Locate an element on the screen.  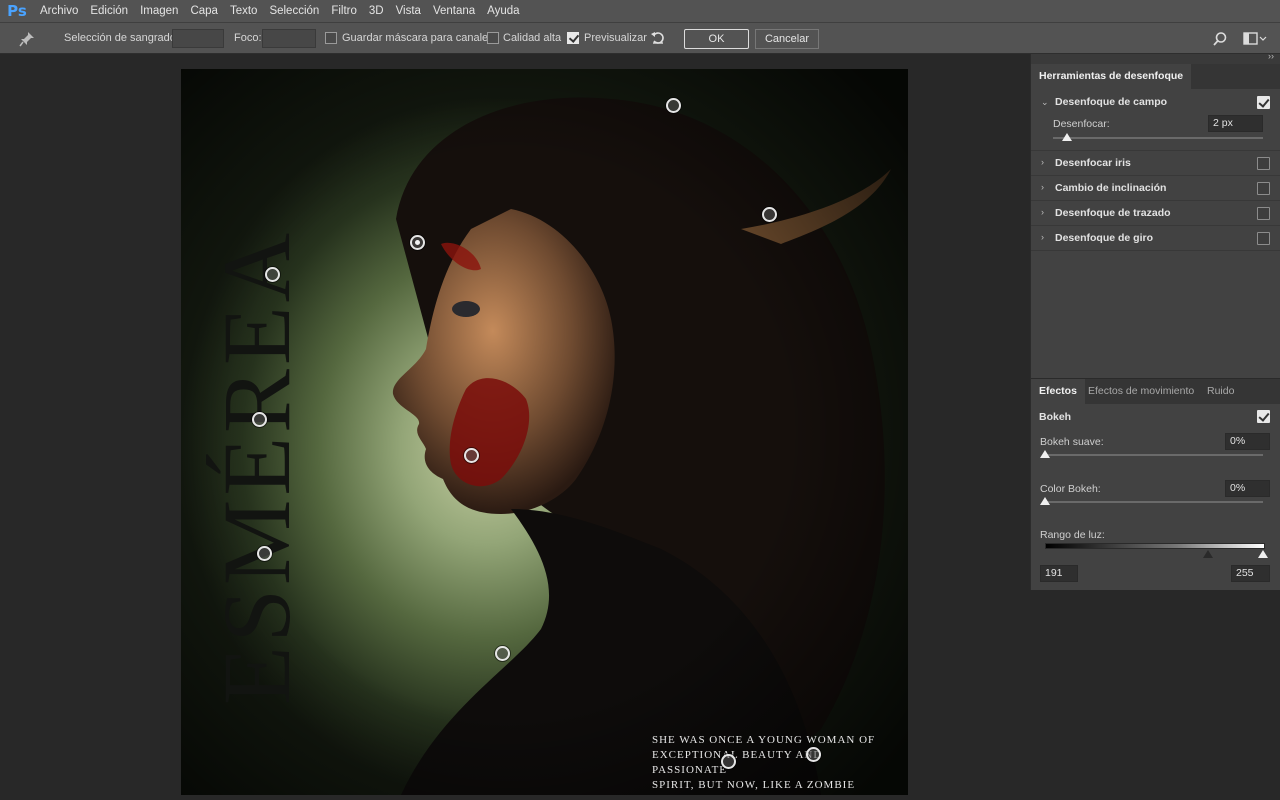
spin-blur-row: › Desenfoque de giro is located at coordinates (1155, 238).